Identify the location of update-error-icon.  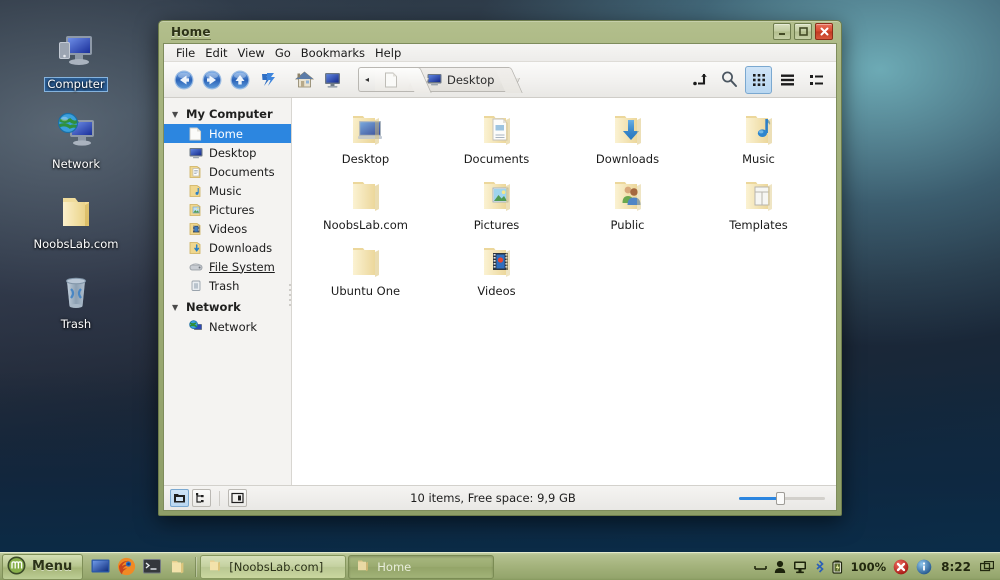
(901, 567).